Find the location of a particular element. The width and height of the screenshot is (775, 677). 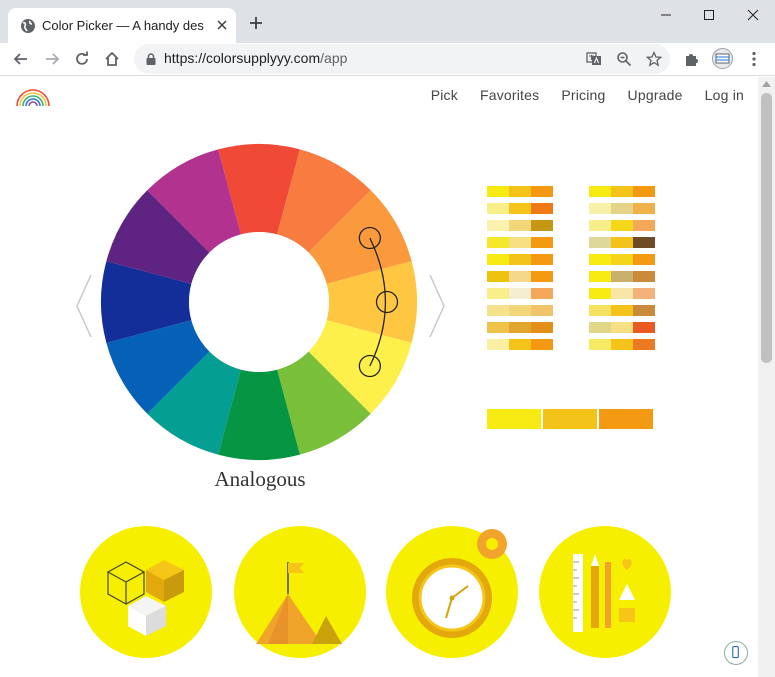

nav-pricing: Pricing is located at coordinates (583, 95).